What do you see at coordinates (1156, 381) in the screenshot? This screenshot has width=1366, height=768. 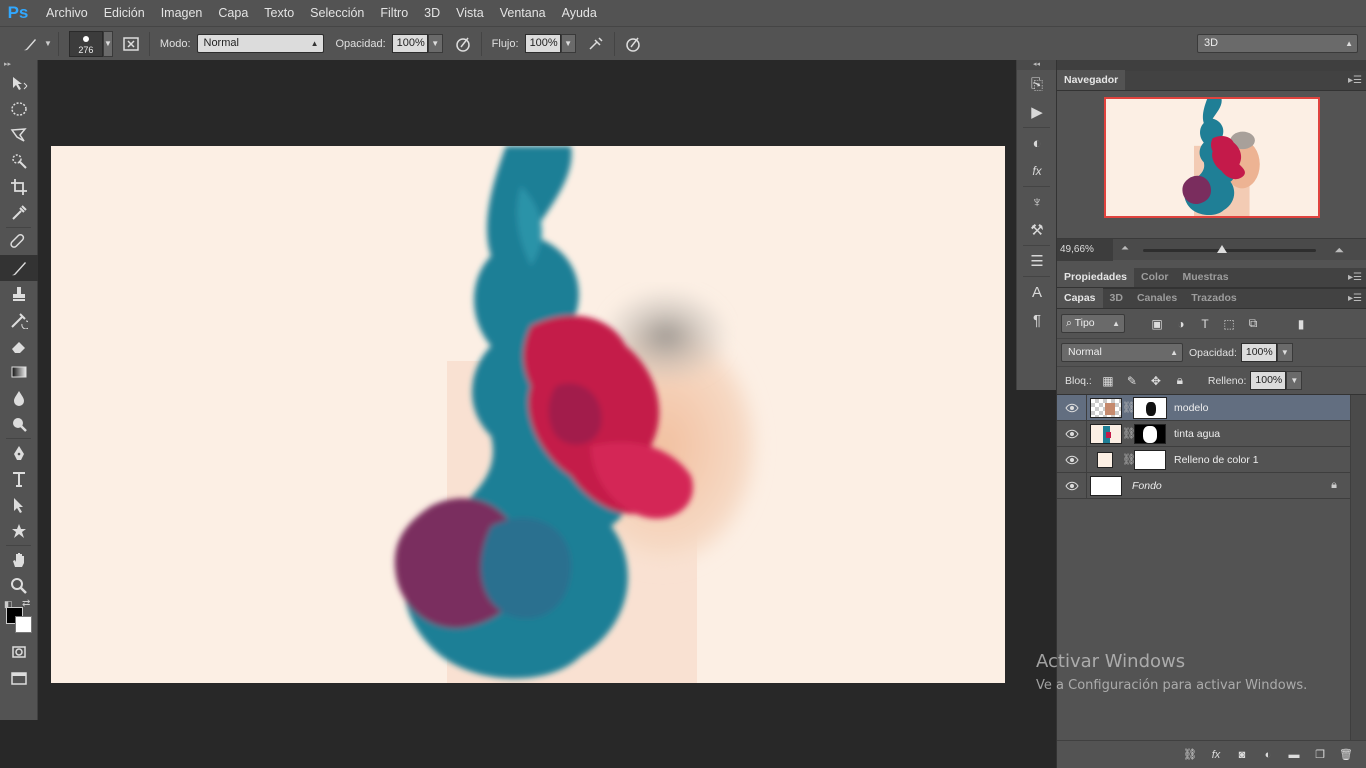 I see `lock-position-icon: ✥` at bounding box center [1156, 381].